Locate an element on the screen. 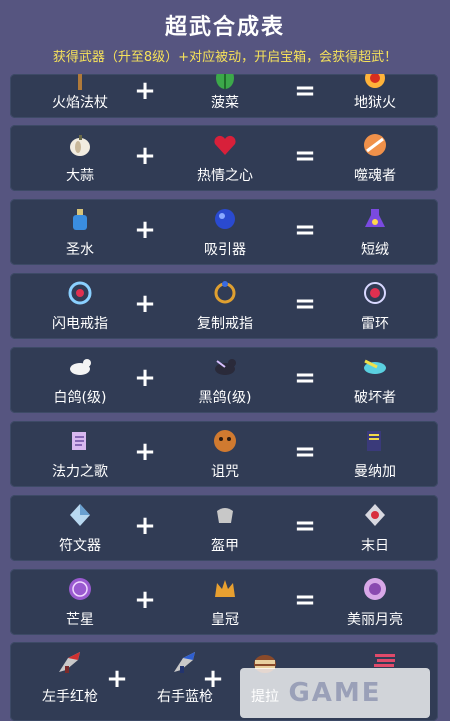 This screenshot has height=721, width=450. recipe-passive-label: 吸引器 is located at coordinates (225, 250).